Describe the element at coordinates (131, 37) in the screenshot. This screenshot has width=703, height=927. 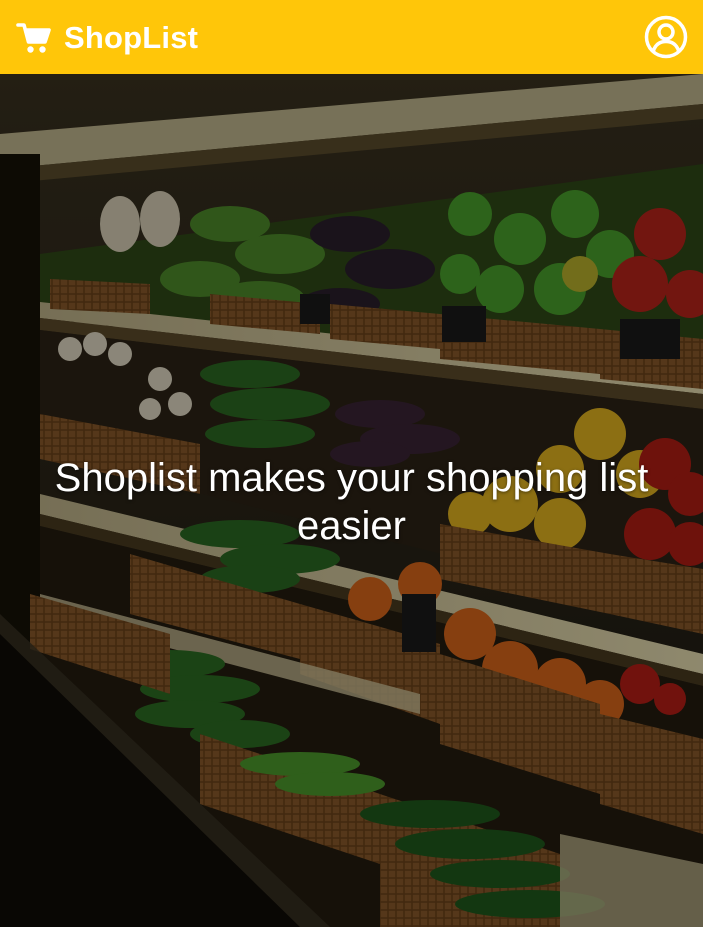
I see `app-title: ShopList` at that location.